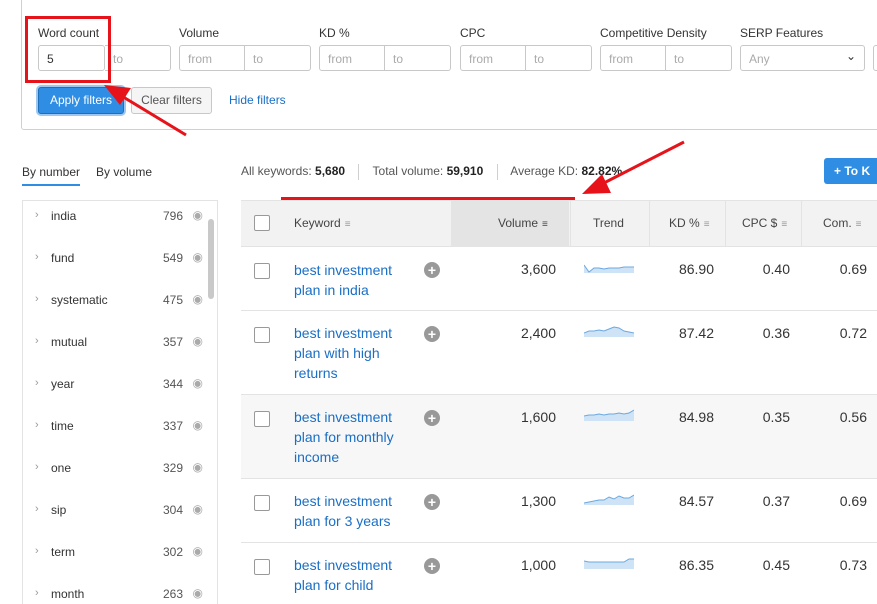  Describe the element at coordinates (802, 58) in the screenshot. I see `serp-features-select: Any ⌄` at that location.